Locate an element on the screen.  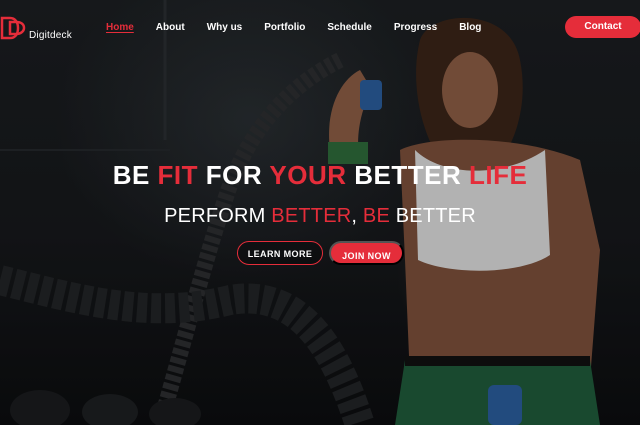
nav-schedule: Schedule is located at coordinates (349, 27).